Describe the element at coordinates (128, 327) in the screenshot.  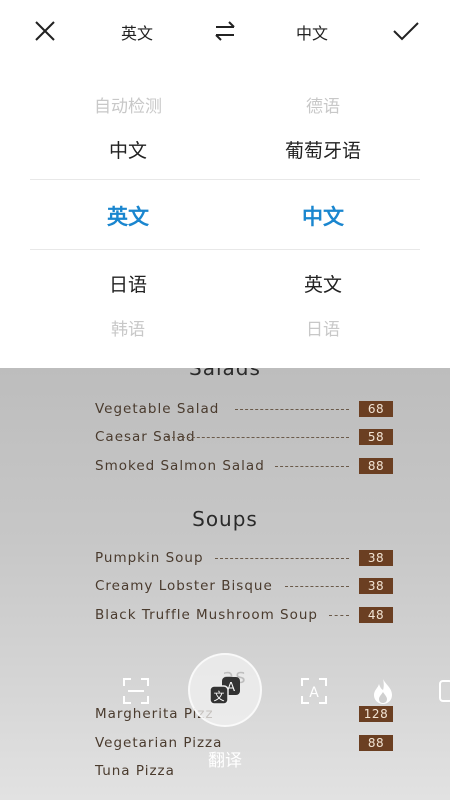
I see `source-option: 韩语` at that location.